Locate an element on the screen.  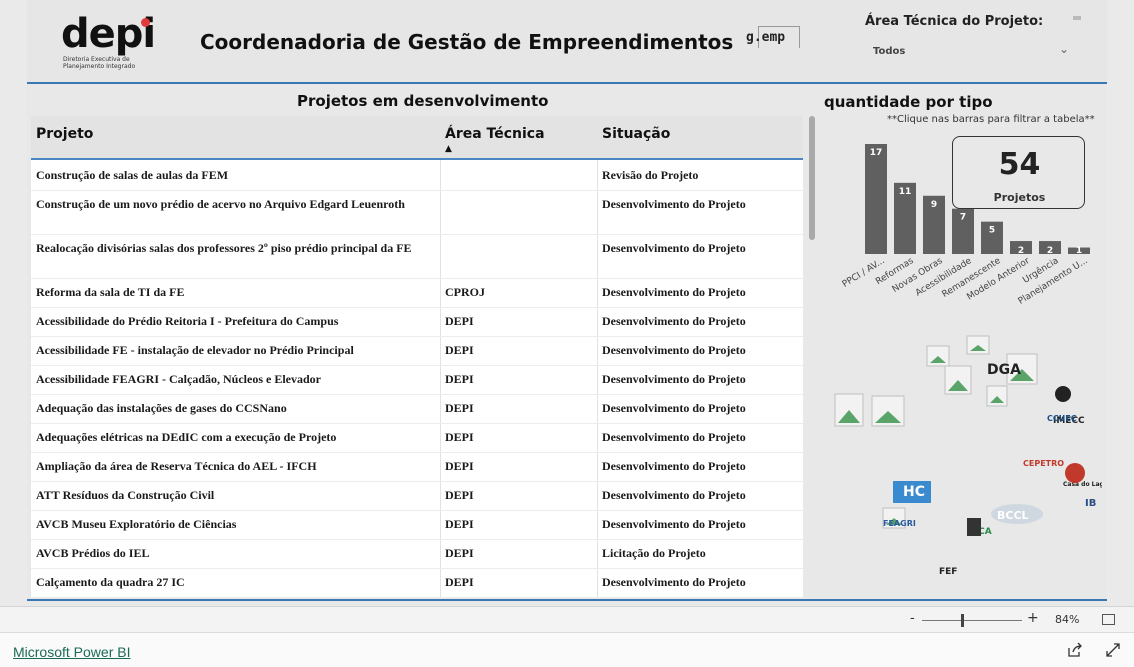
chevron-down-icon: ⌄ is located at coordinates (1064, 49).